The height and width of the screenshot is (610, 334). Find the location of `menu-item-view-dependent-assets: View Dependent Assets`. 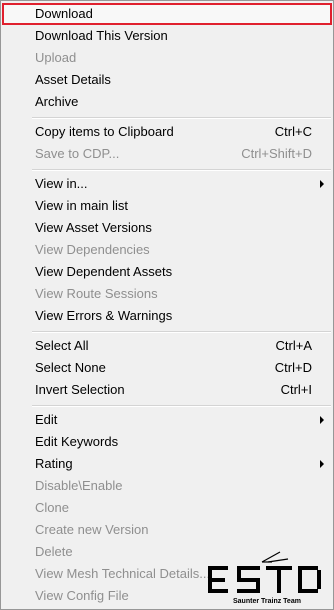

menu-item-view-dependent-assets: View Dependent Assets is located at coordinates (167, 272).